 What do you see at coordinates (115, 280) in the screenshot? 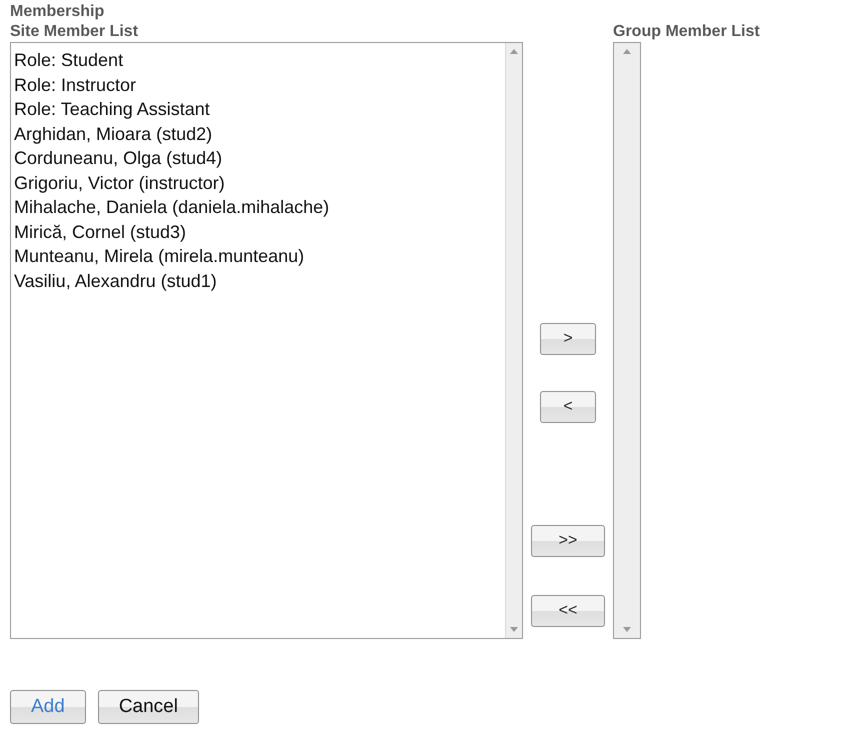
I see `list-option: Vasiliu, Alexandru (stud1)` at bounding box center [115, 280].